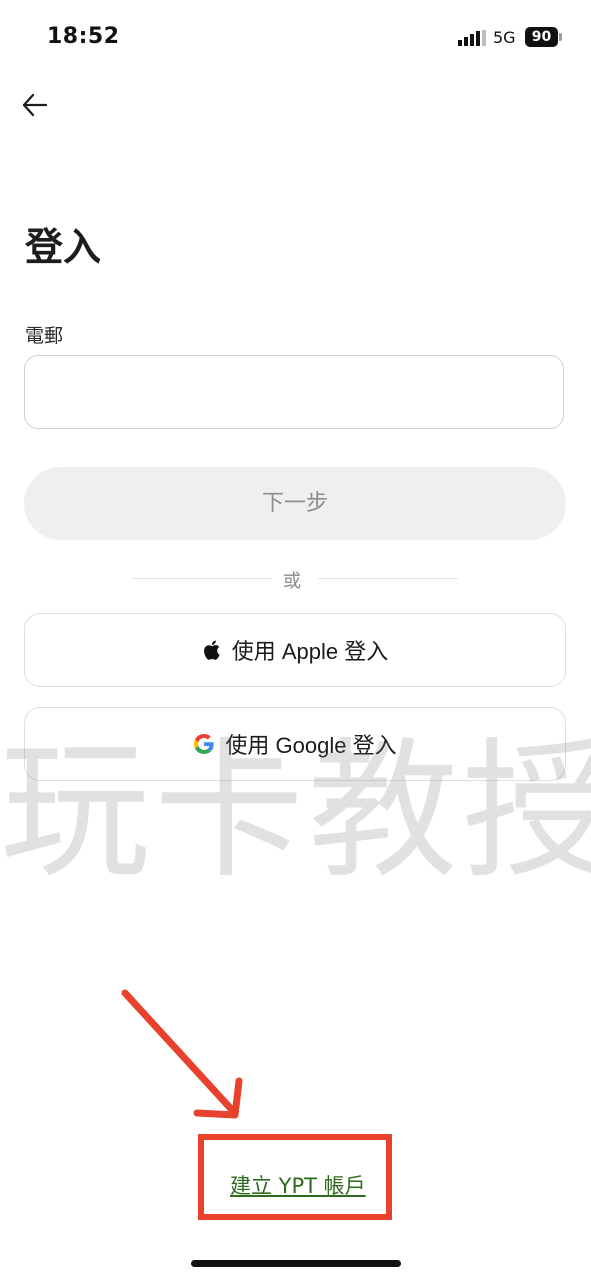  Describe the element at coordinates (211, 650) in the screenshot. I see `apple-icon` at that location.